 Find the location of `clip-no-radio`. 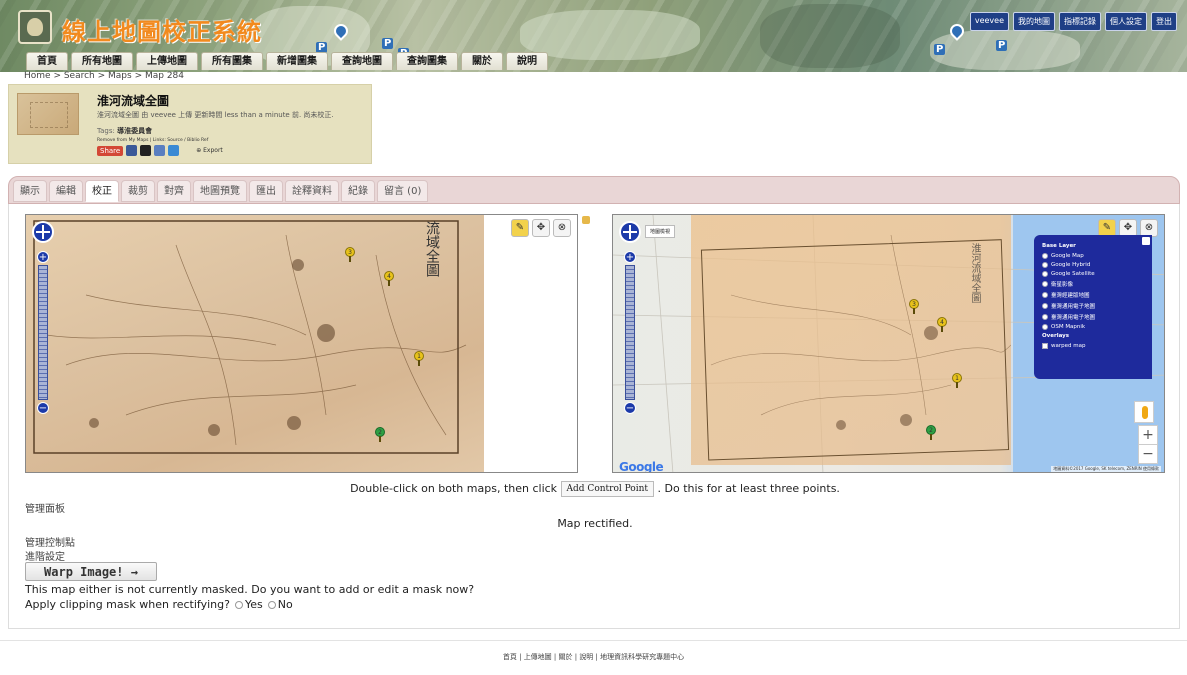

clip-no-radio is located at coordinates (271, 604).